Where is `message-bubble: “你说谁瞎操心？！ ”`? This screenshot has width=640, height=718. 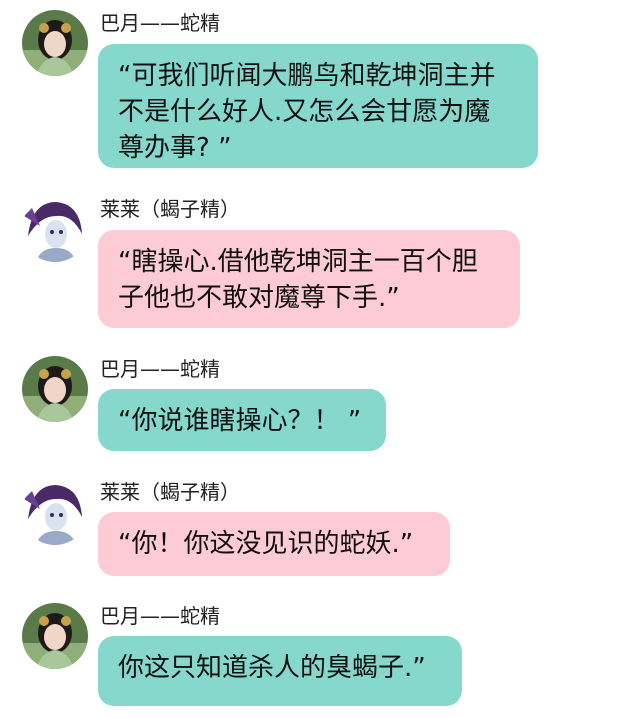
message-bubble: “你说谁瞎操心？！ ” is located at coordinates (242, 420).